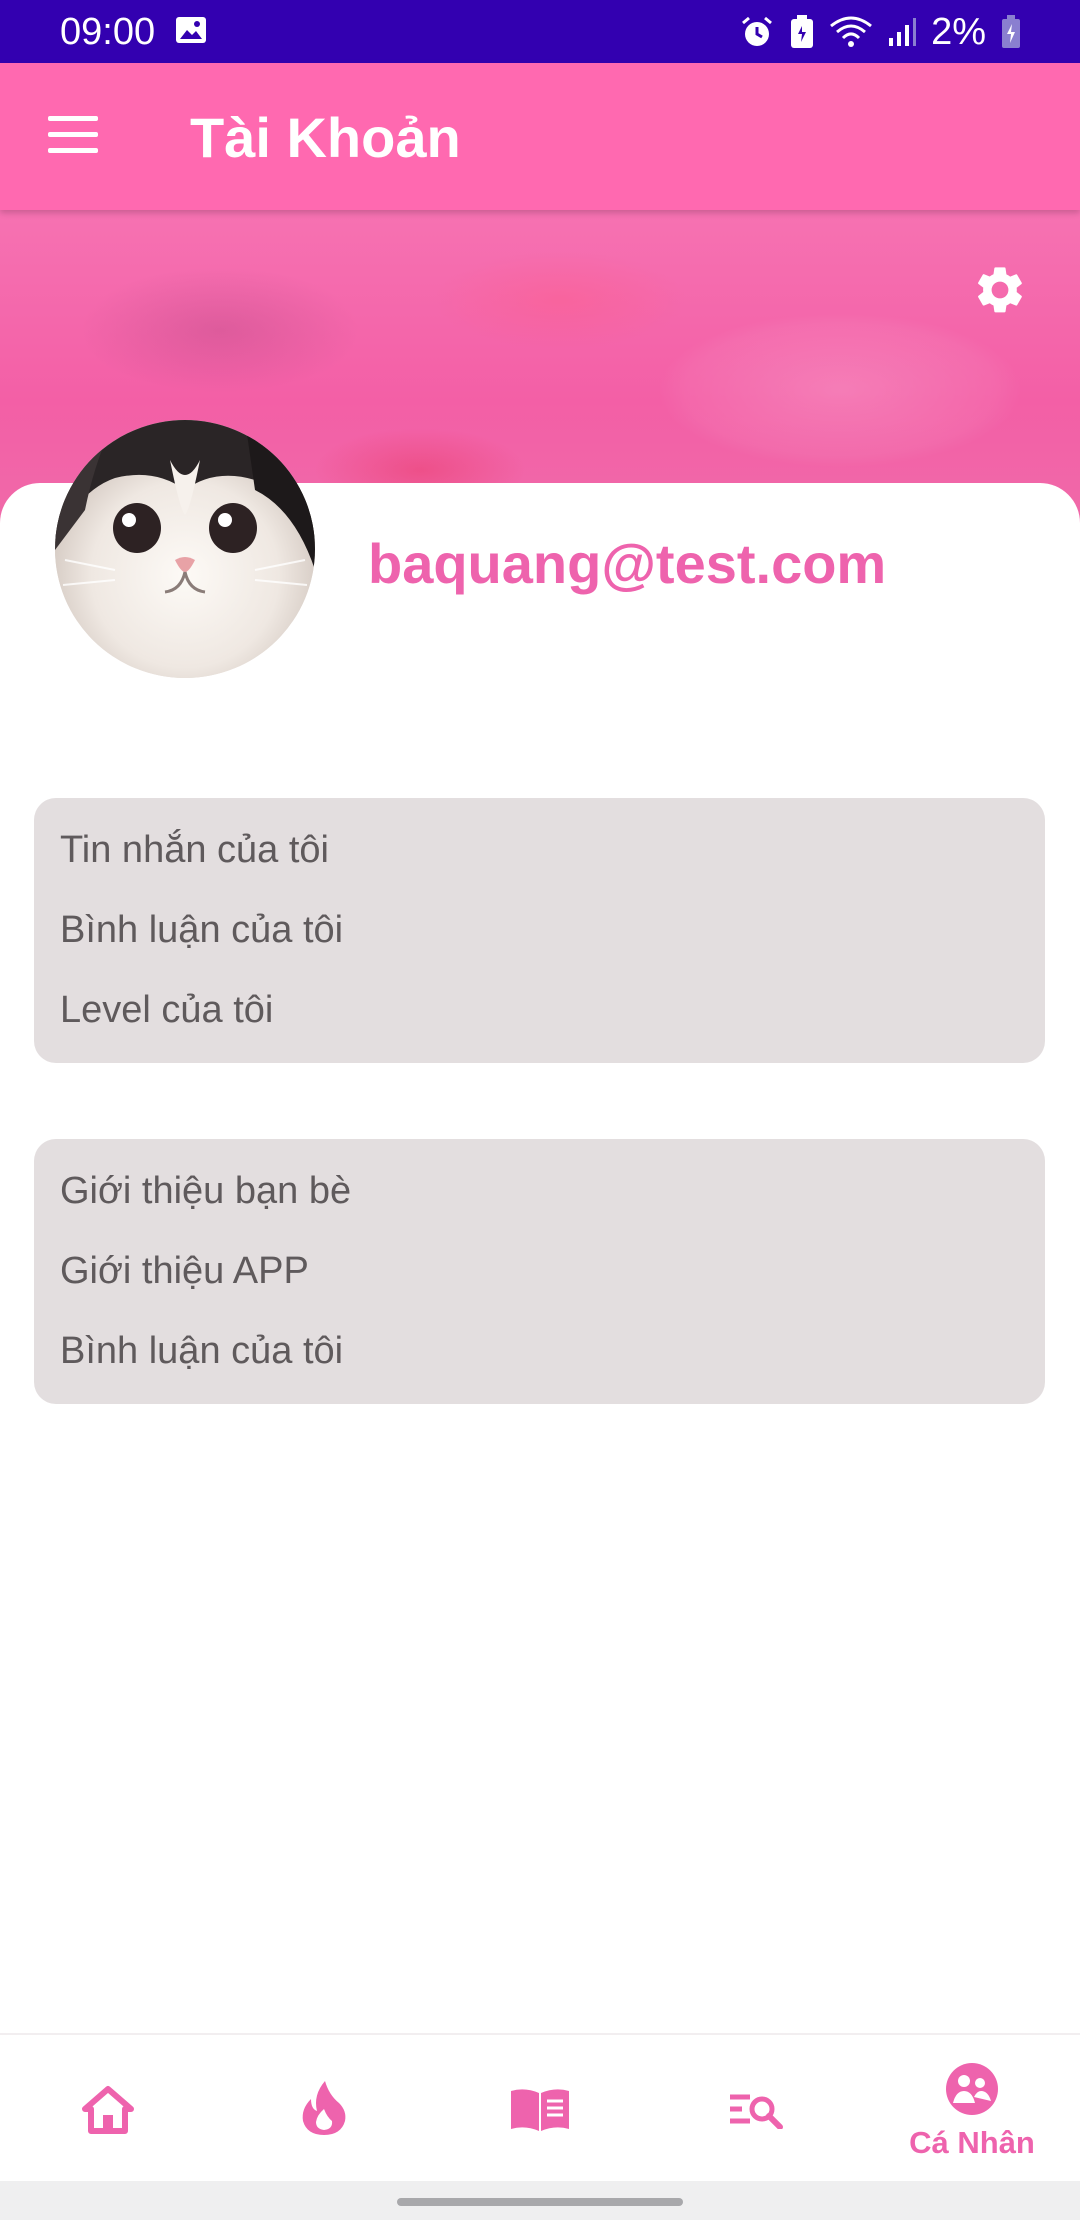  I want to click on signal-icon, so click(903, 32).